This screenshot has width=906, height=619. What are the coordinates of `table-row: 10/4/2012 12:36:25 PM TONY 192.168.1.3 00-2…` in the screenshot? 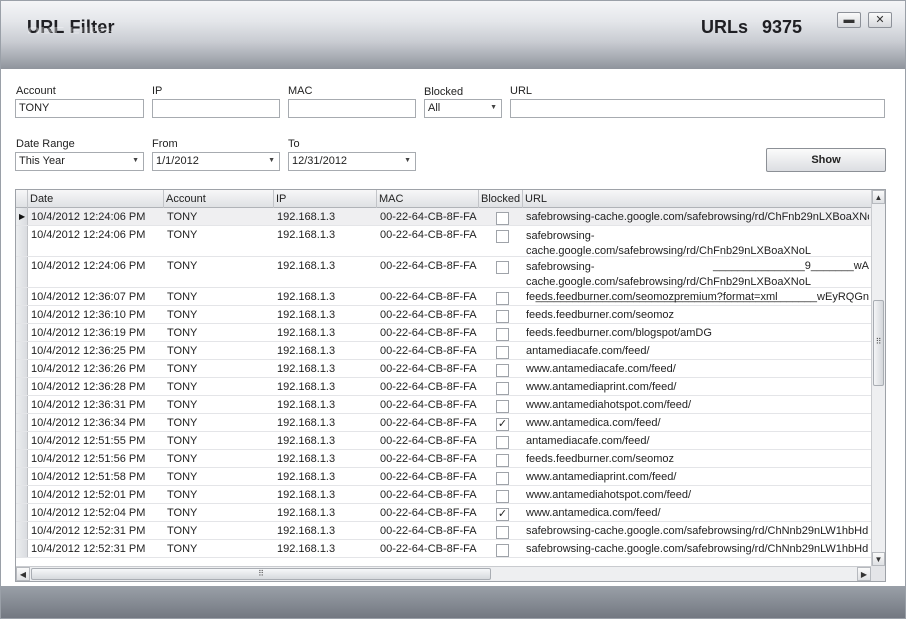 It's located at (443, 351).